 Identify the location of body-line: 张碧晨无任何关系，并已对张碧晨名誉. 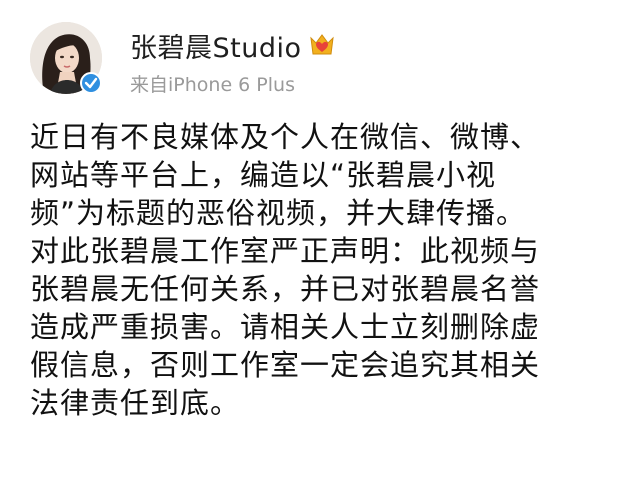
(285, 289).